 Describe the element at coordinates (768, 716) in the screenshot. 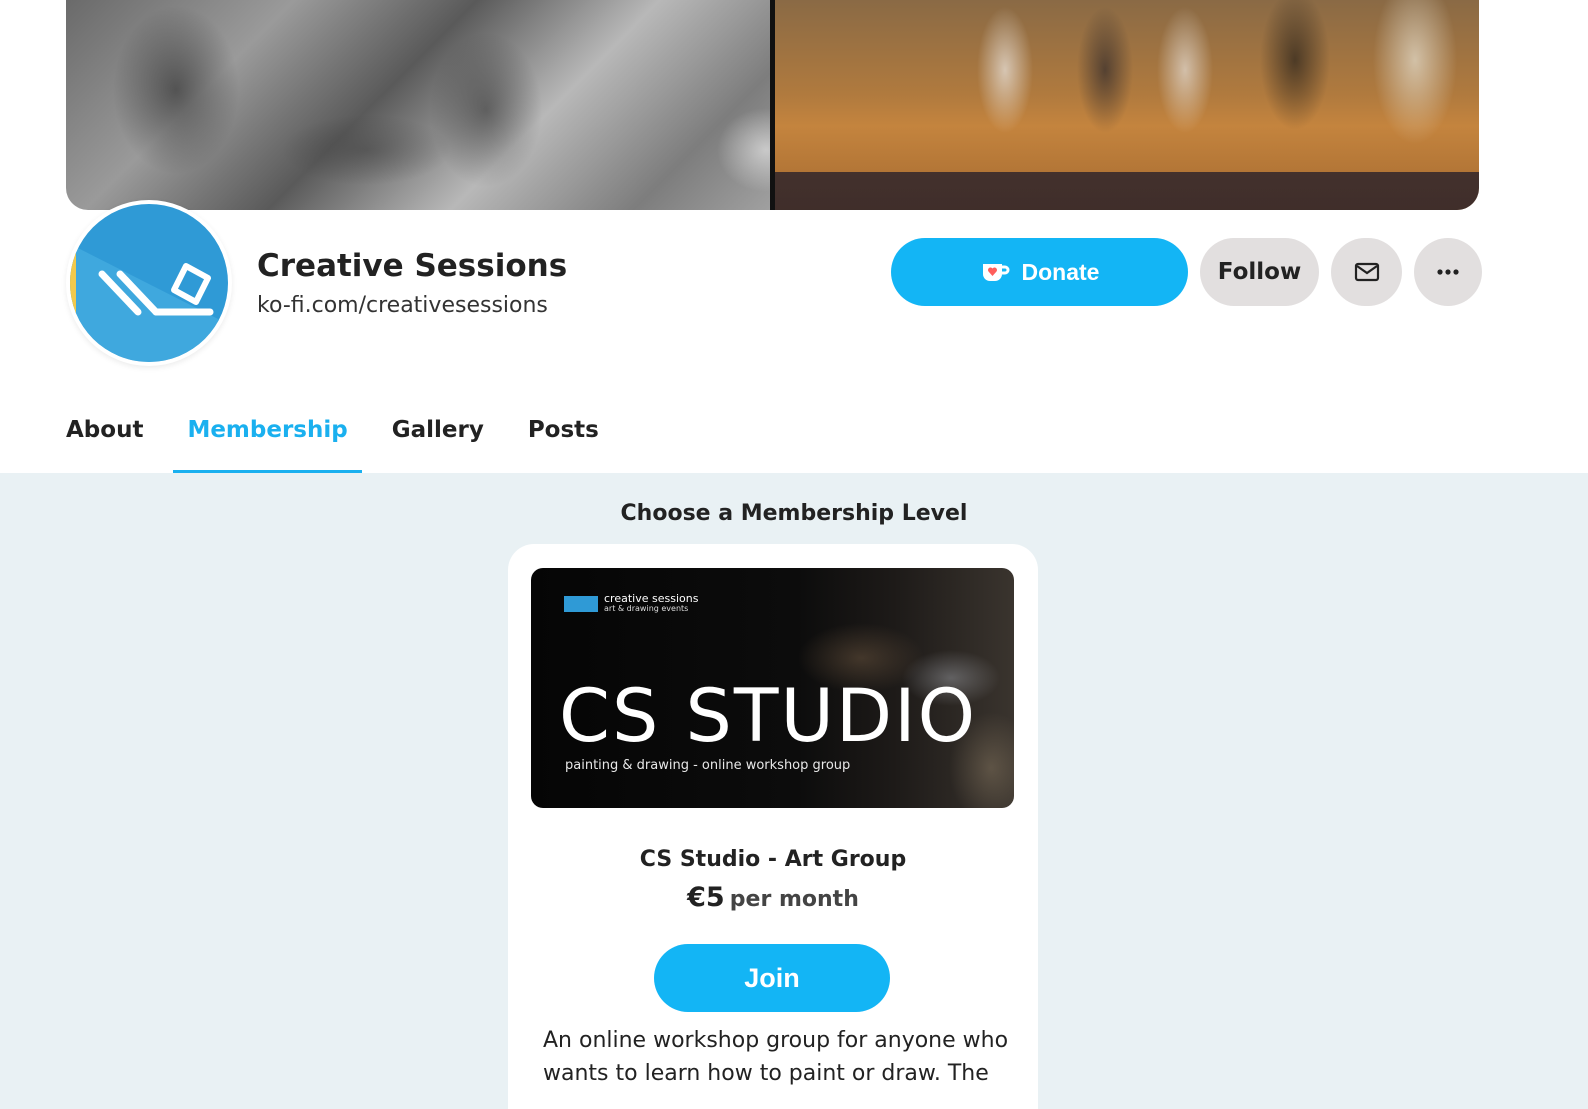

I see `tier-image-title: CS STUDIO` at that location.